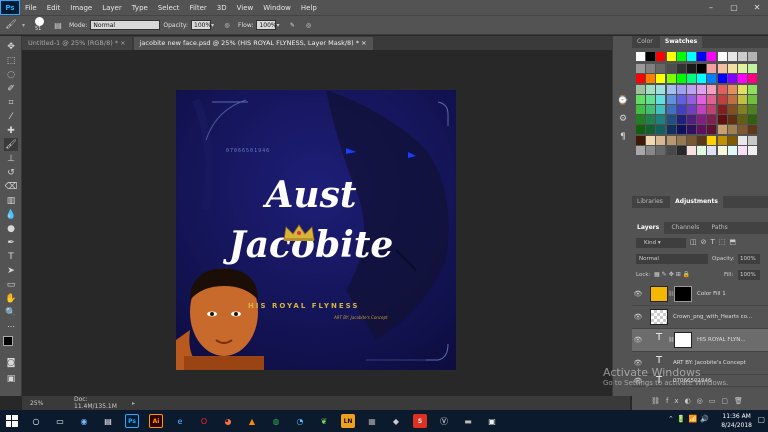 This screenshot has height=432, width=768. Describe the element at coordinates (125, 25) in the screenshot. I see `mode-select: Normal` at that location.